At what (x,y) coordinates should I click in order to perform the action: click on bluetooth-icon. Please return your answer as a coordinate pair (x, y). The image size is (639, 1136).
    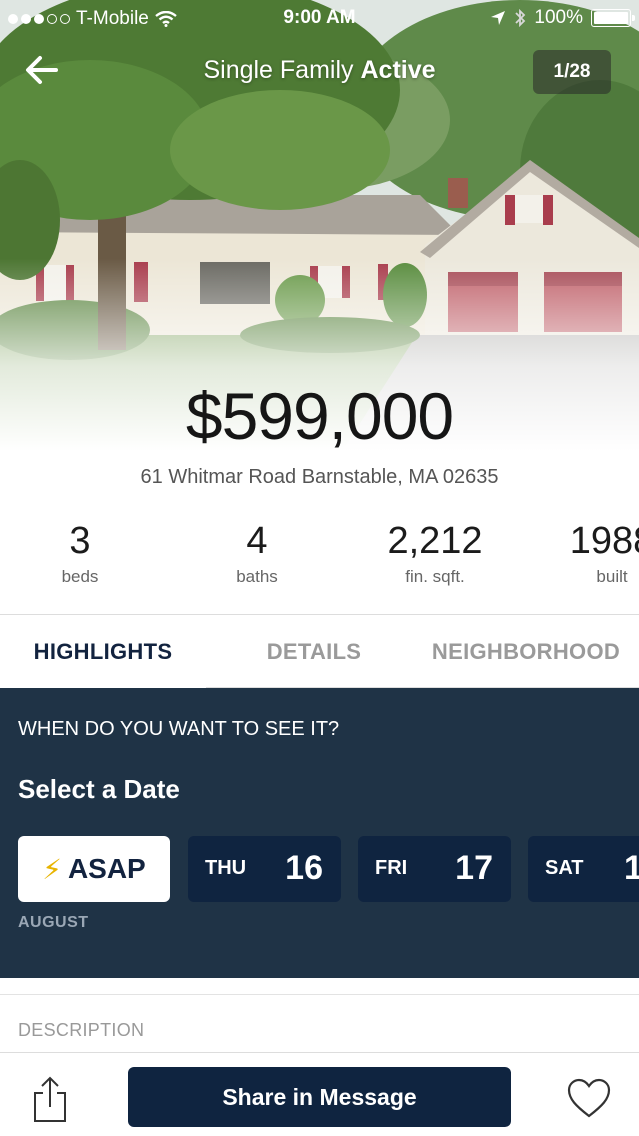
    Looking at the image, I should click on (520, 18).